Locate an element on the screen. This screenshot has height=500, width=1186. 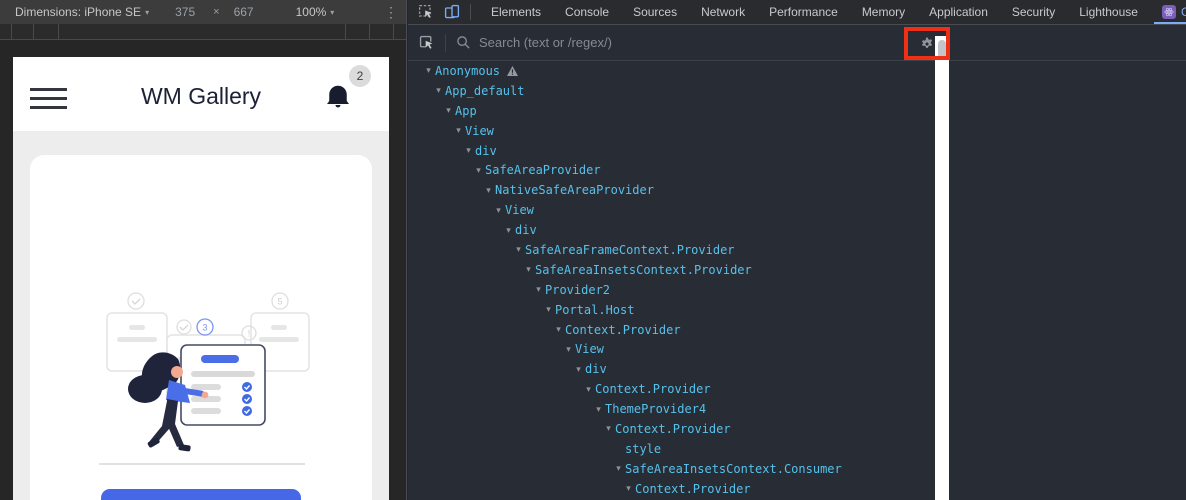
annotation-highlight-box is located at coordinates (927, 43).